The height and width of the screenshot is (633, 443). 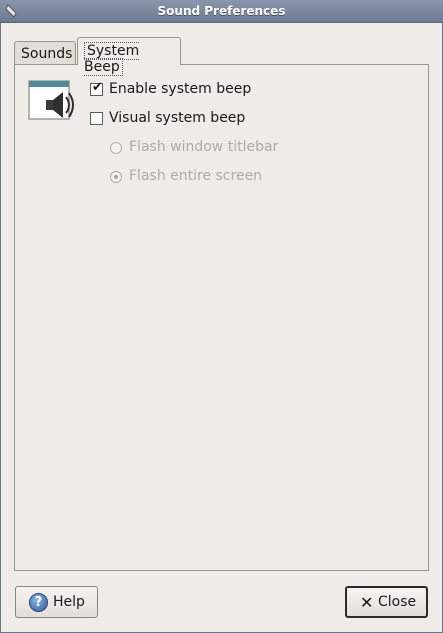 I want to click on visual-system-beep-checkbox, so click(x=96, y=118).